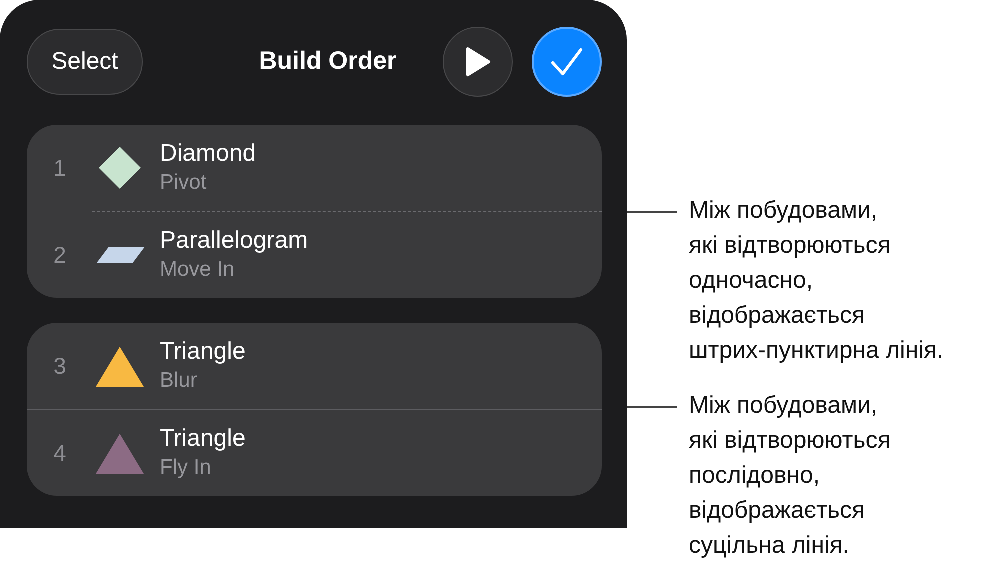 The width and height of the screenshot is (992, 567). Describe the element at coordinates (184, 183) in the screenshot. I see `build-effect: Pivot` at that location.